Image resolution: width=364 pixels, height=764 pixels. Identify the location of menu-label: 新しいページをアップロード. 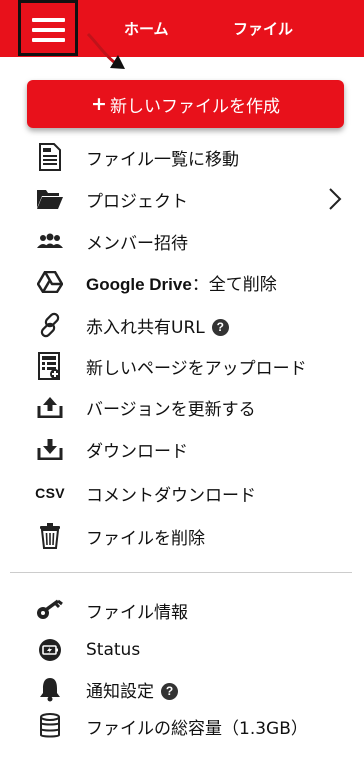
(196, 368).